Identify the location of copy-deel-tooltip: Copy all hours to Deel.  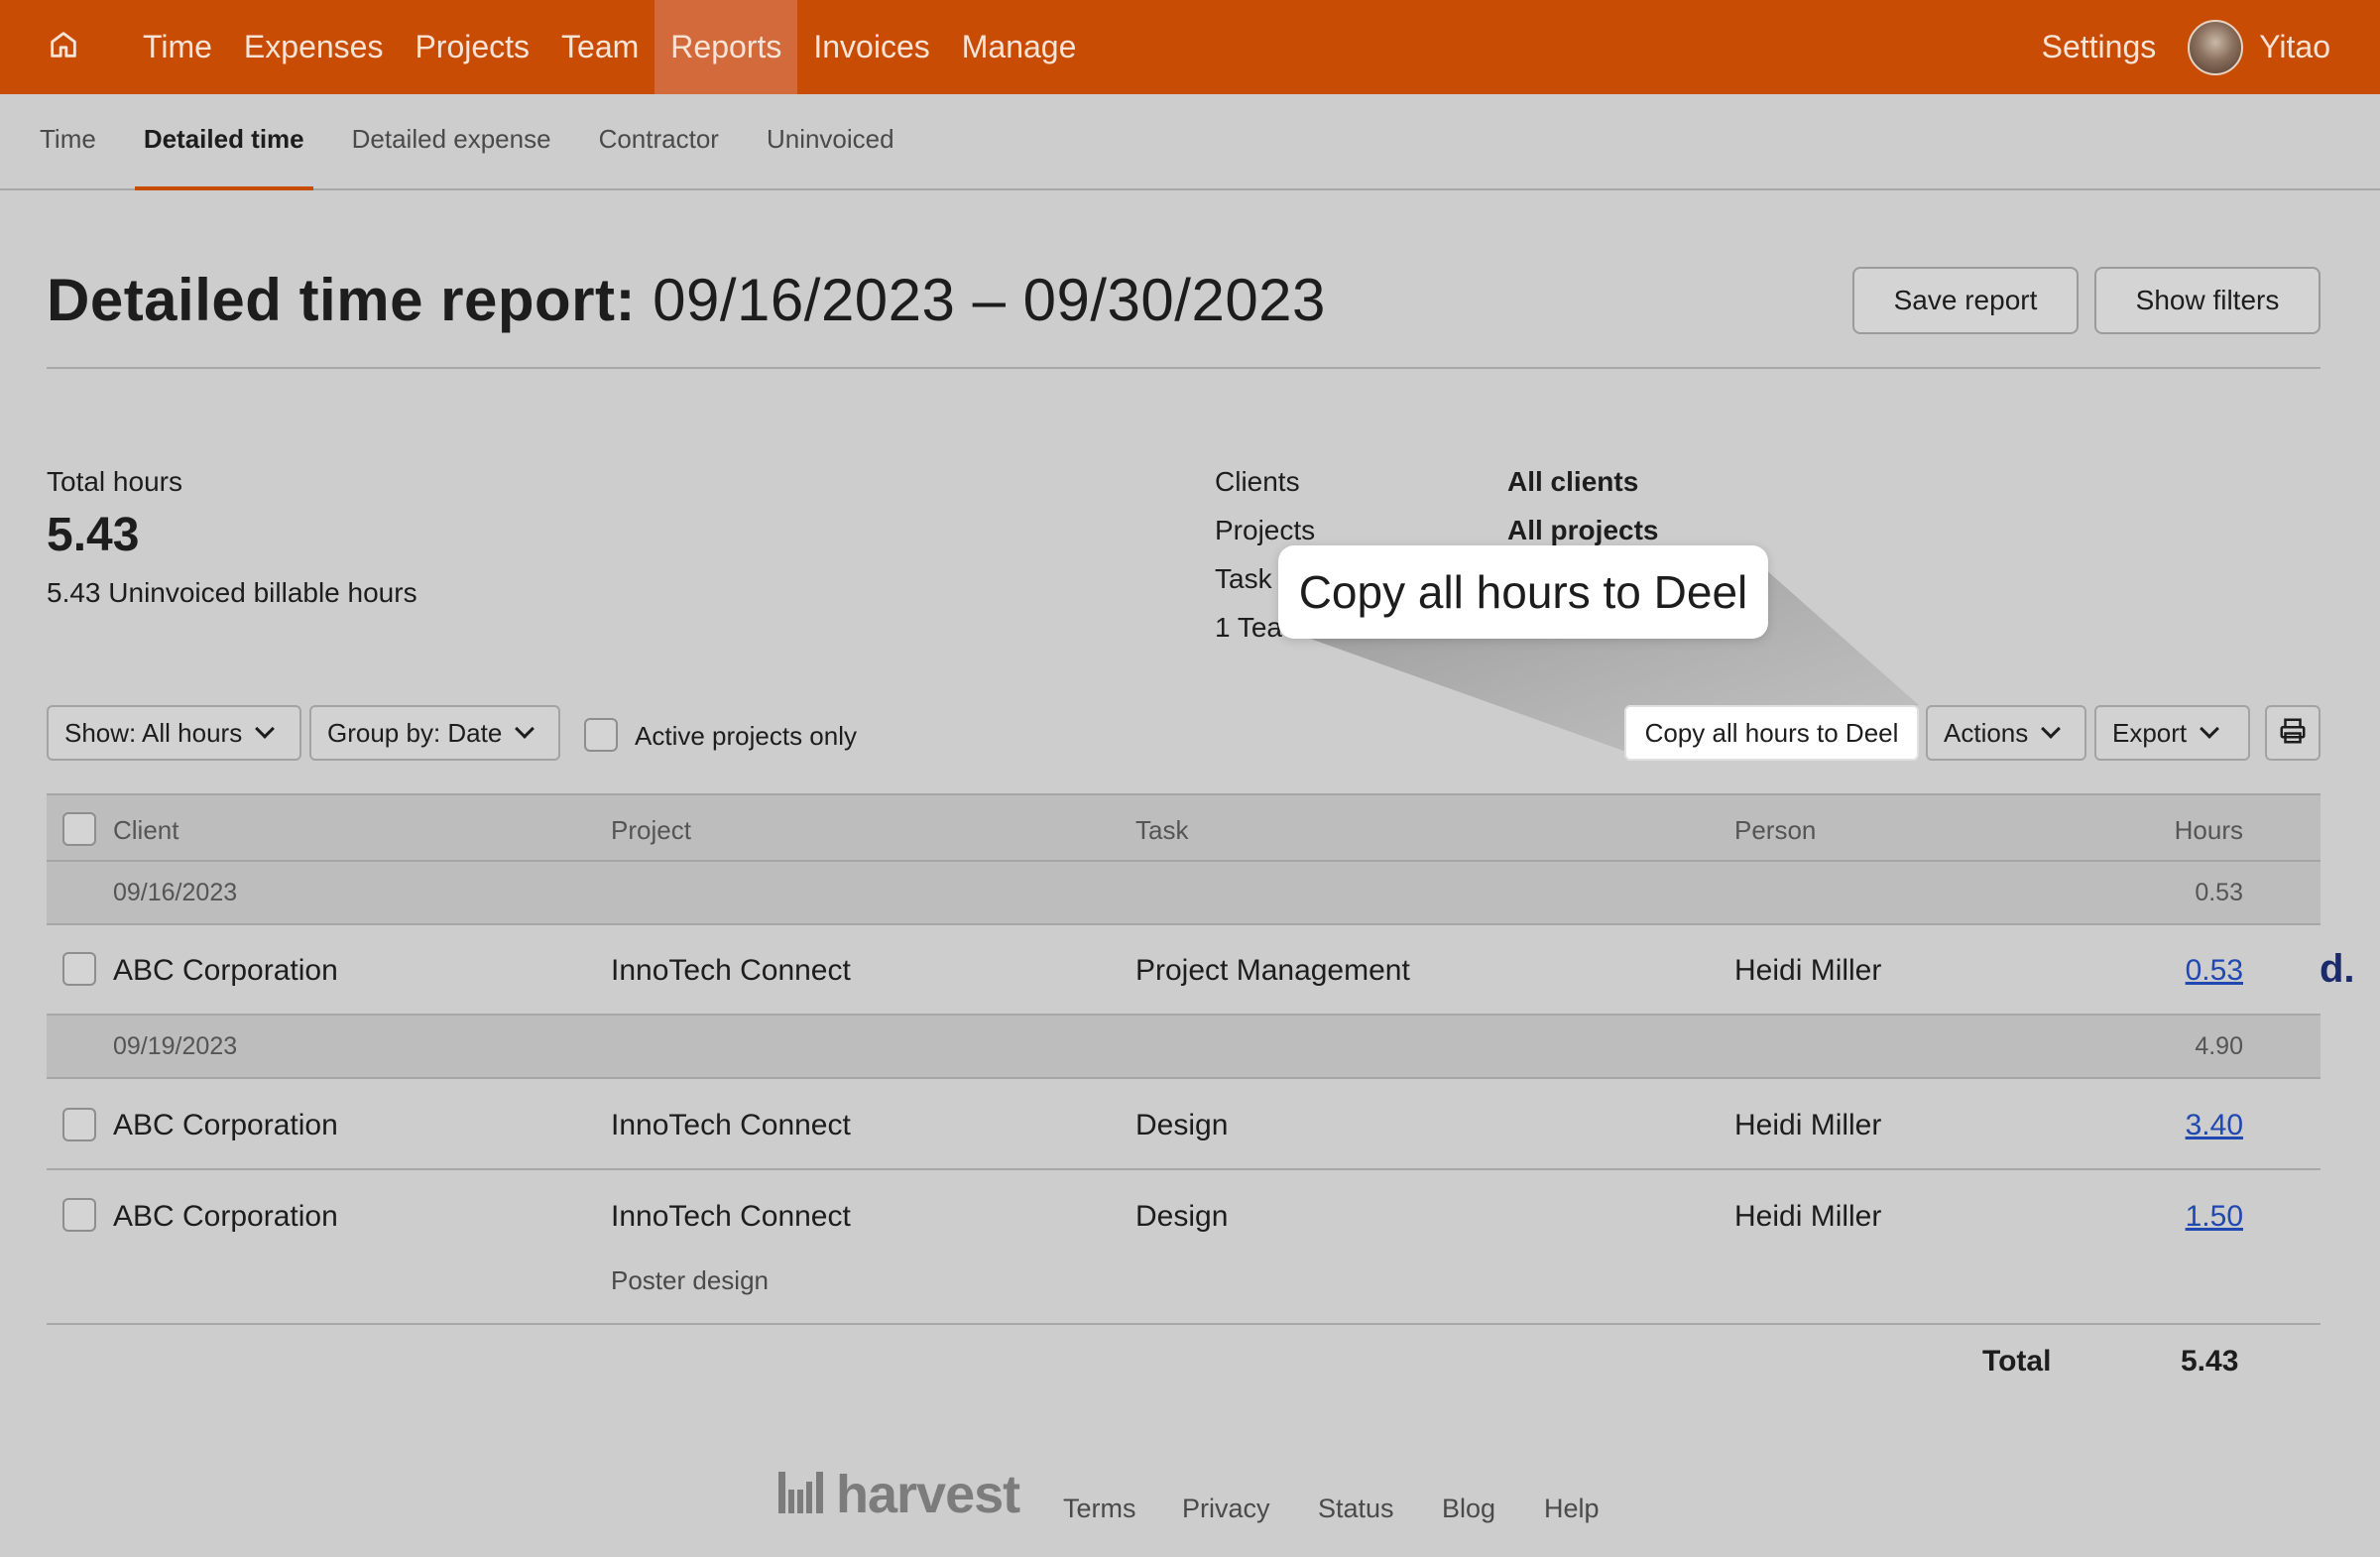
(1523, 592).